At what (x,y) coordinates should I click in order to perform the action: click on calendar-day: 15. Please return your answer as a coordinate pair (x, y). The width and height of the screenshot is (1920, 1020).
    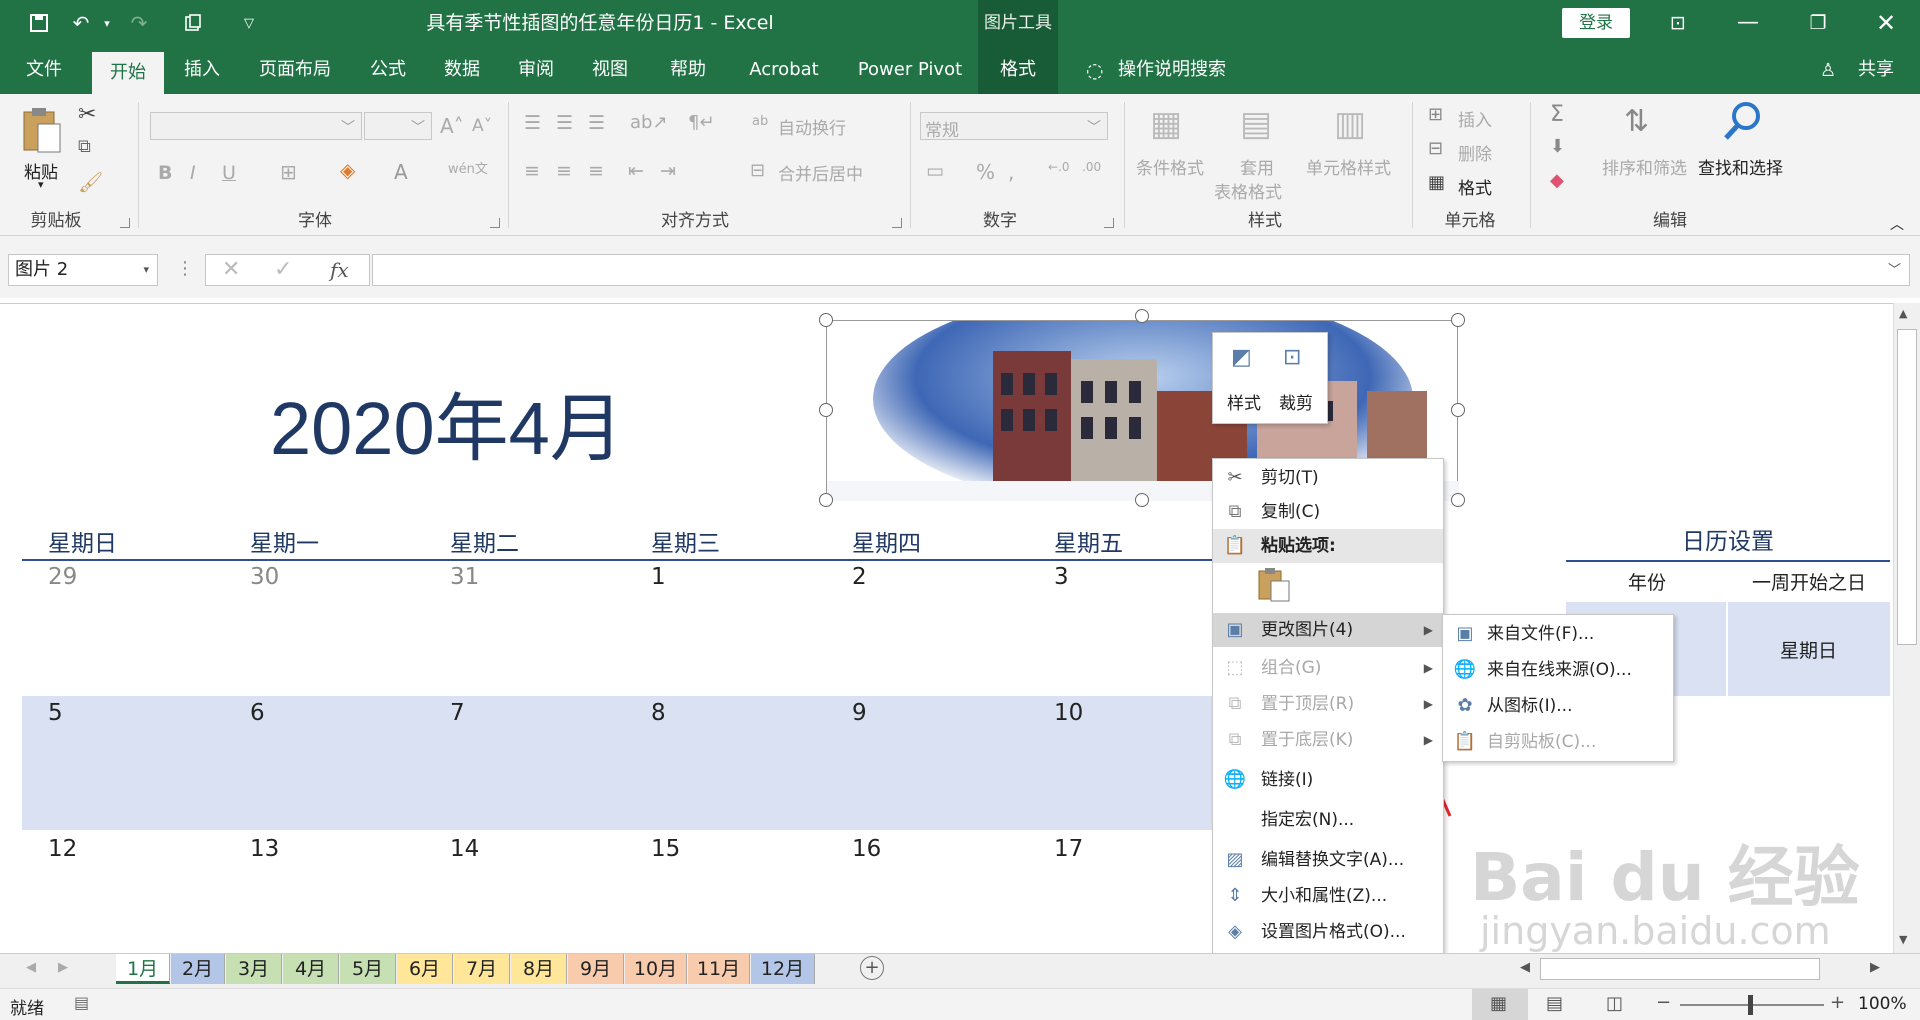
    Looking at the image, I should click on (665, 849).